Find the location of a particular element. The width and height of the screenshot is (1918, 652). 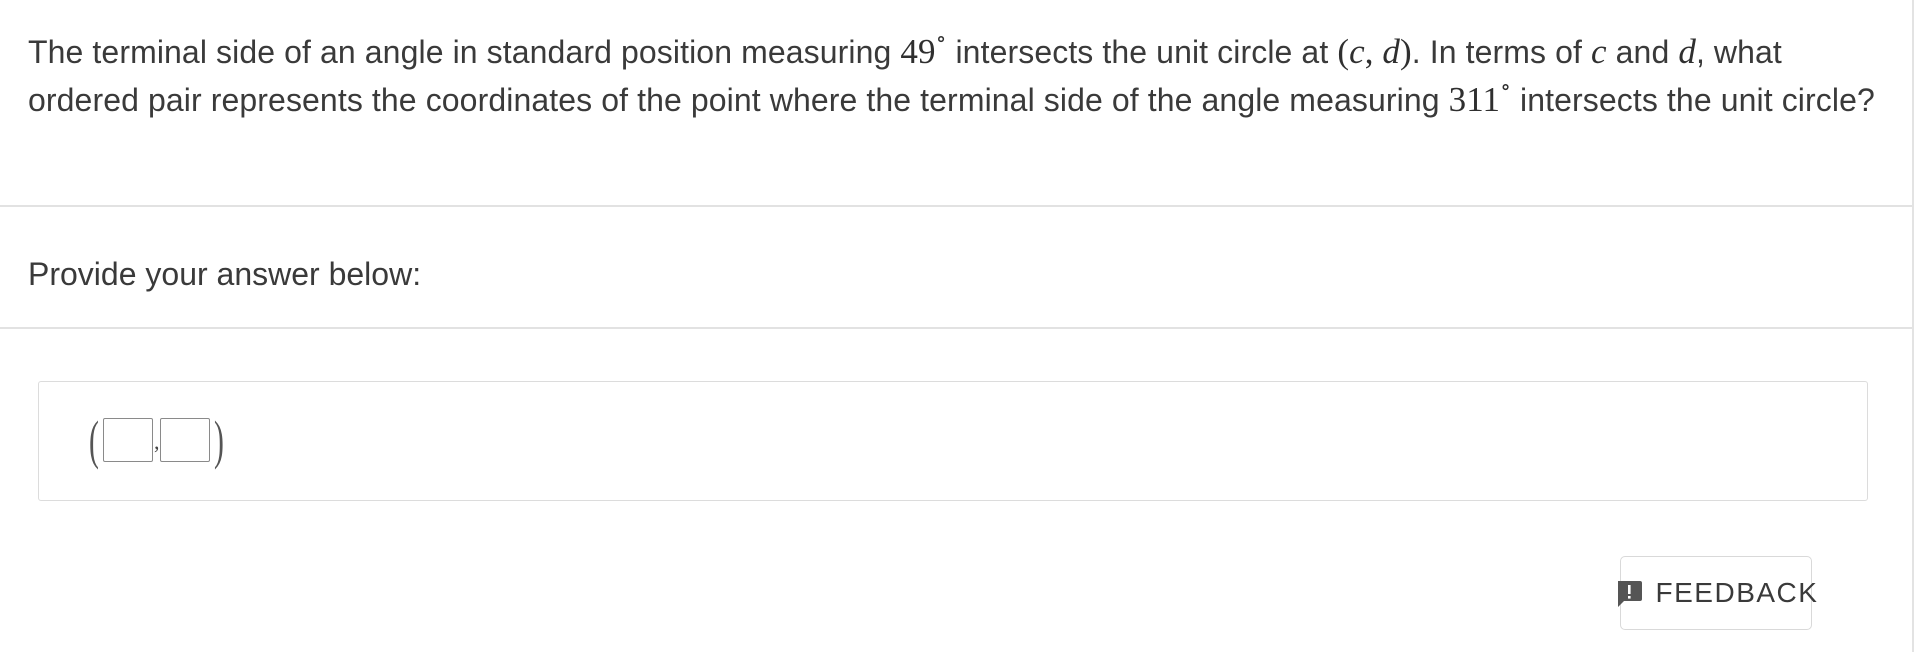

angle-49-math: 49∘ is located at coordinates (923, 49).